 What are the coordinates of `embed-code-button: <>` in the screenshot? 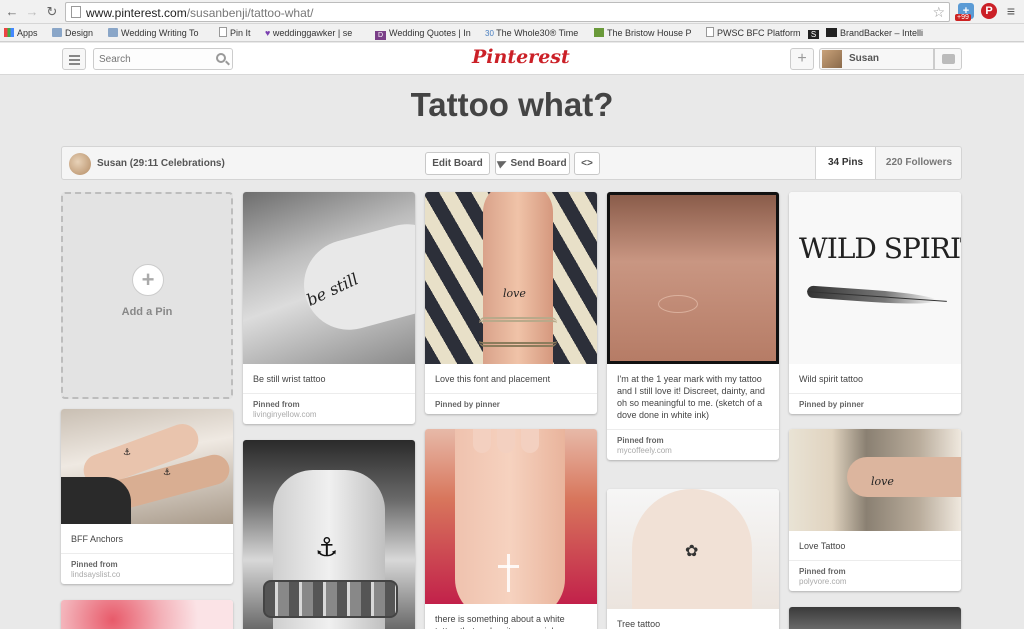 It's located at (587, 163).